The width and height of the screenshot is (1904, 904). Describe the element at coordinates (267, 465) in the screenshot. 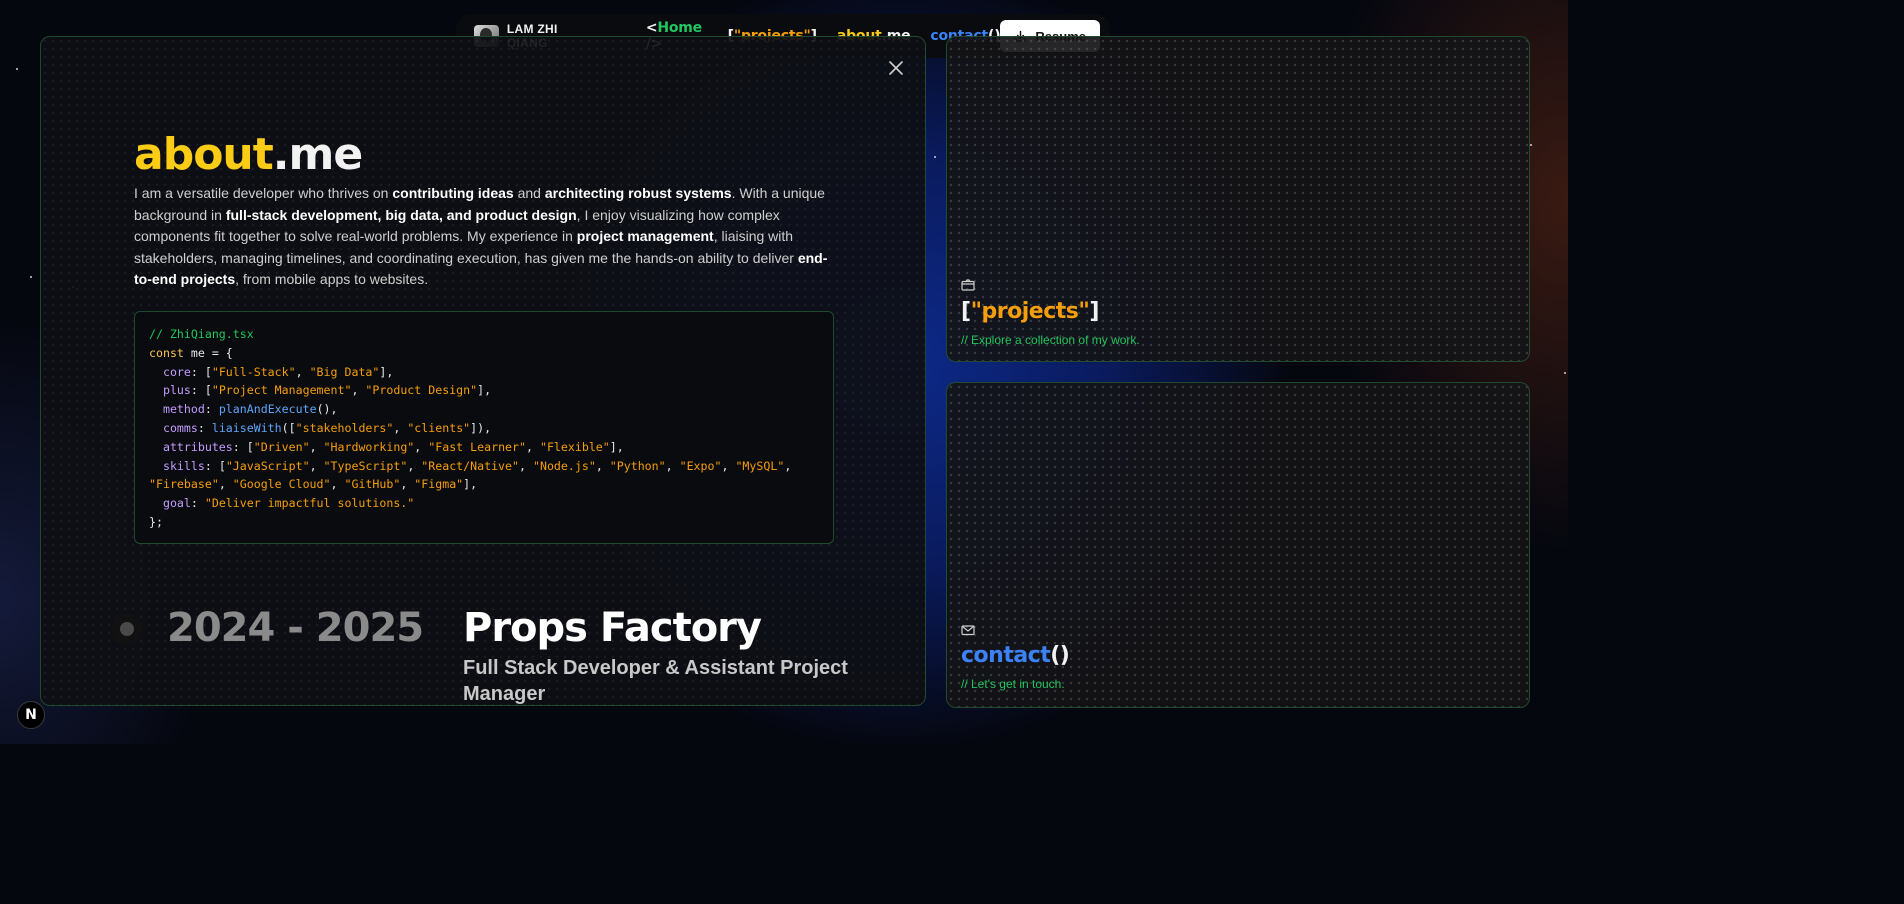

I see `code-token: "JavaScript"` at that location.